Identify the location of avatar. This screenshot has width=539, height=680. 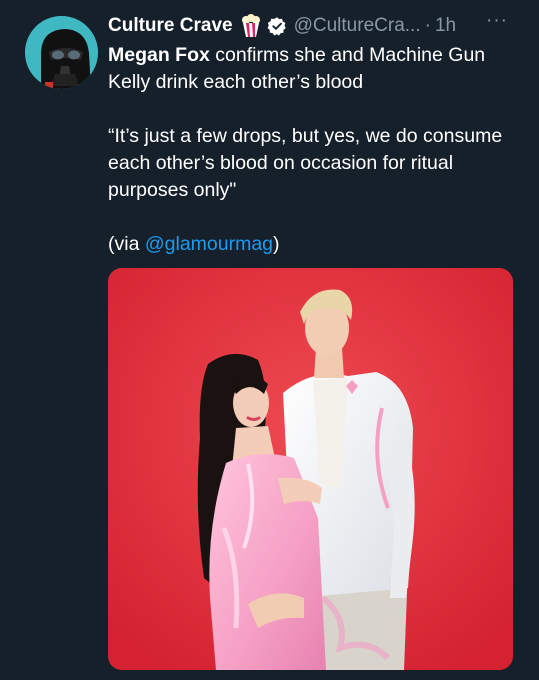
(61, 52).